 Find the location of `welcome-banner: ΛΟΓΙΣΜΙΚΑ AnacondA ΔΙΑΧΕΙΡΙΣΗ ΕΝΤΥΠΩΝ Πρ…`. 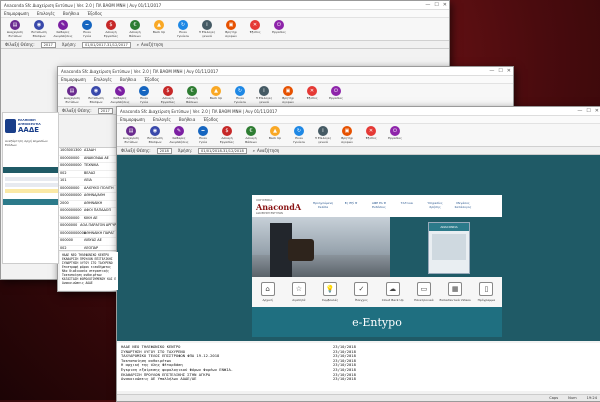

welcome-banner: ΛΟΓΙΣΜΙΚΑ AnacondA ΔΙΑΧΕΙΡΙΣΗ ΕΝΤΥΠΩΝ Πρ… is located at coordinates (377, 266).